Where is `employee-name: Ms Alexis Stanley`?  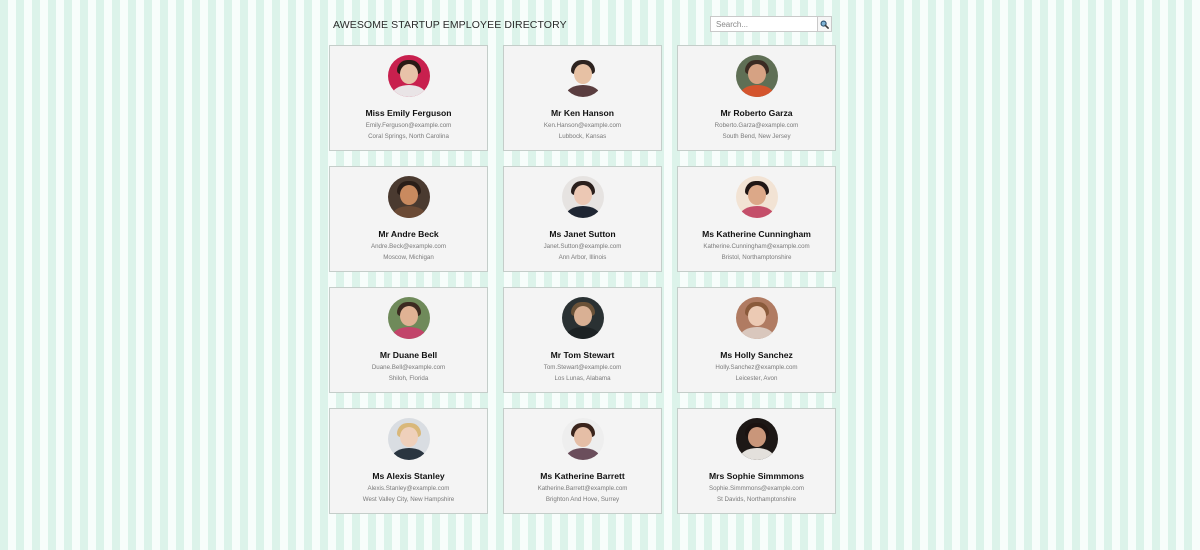
employee-name: Ms Alexis Stanley is located at coordinates (408, 476).